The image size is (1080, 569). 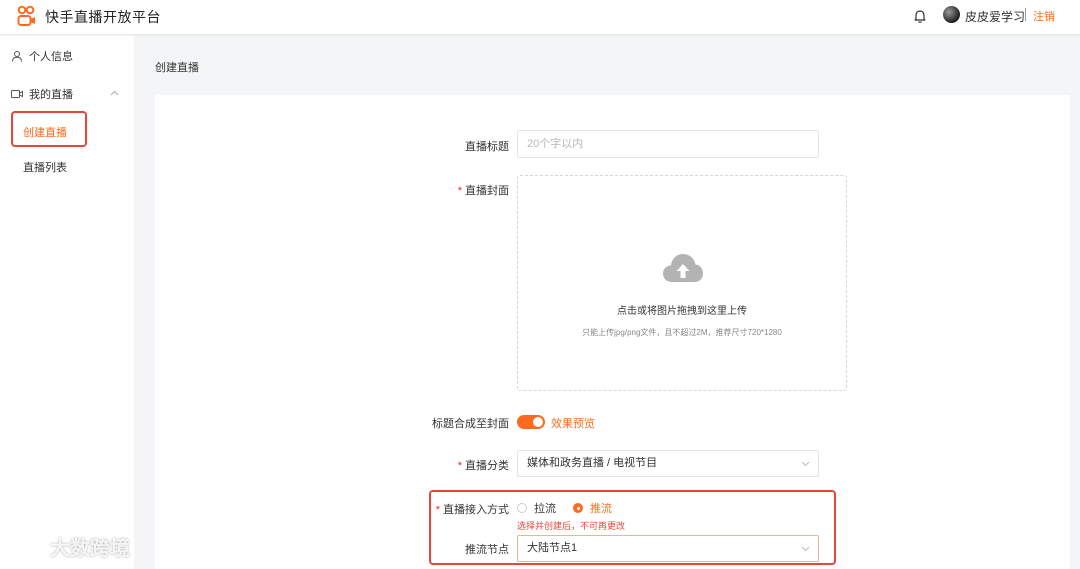 I want to click on kuaishou-logo, so click(x=26, y=16).